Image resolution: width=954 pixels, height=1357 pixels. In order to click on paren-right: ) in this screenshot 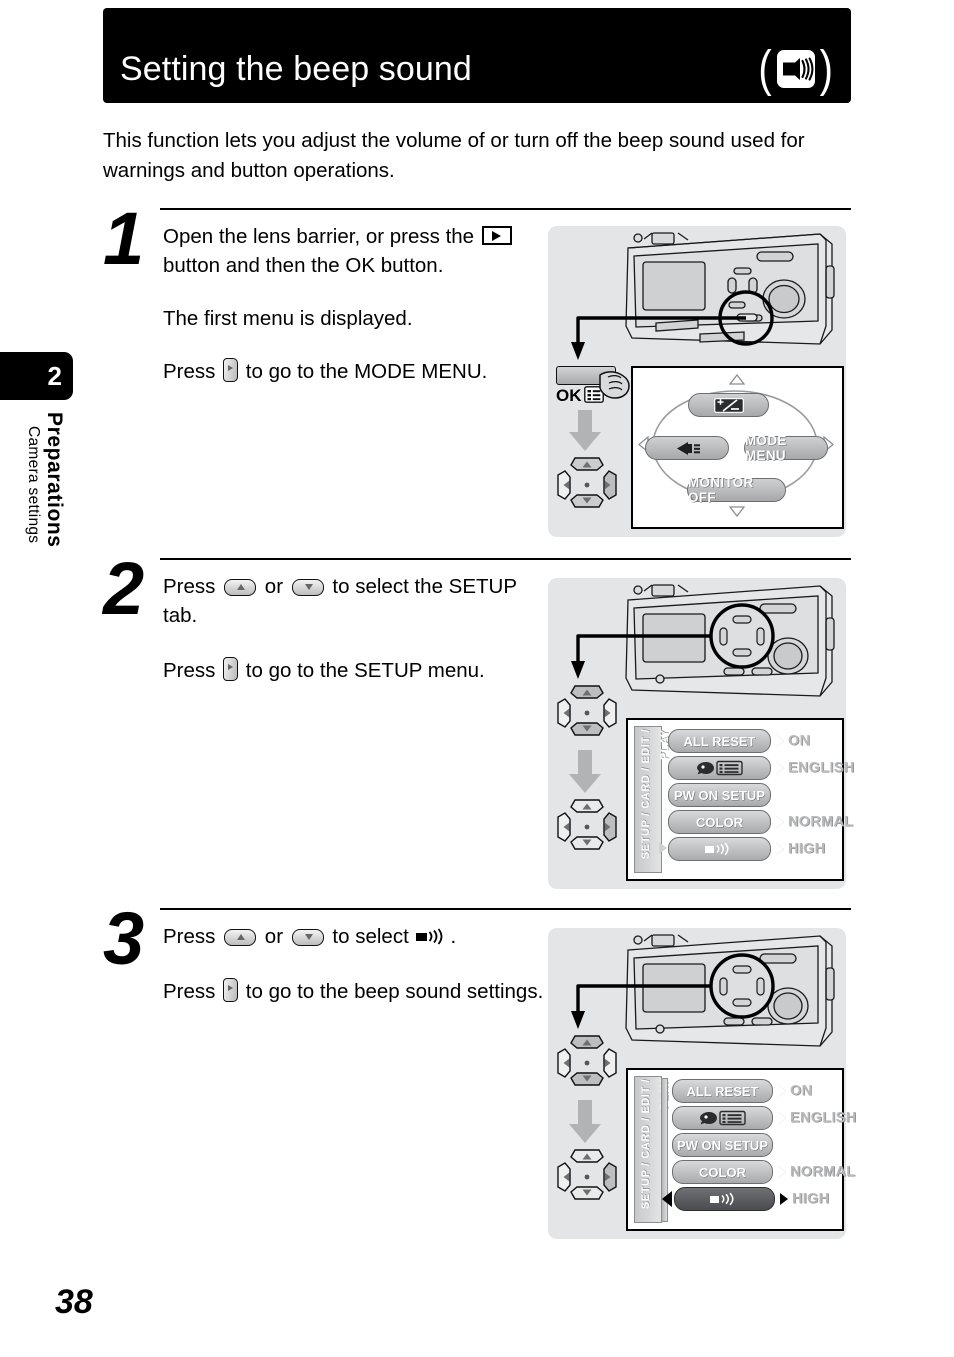, I will do `click(826, 69)`.